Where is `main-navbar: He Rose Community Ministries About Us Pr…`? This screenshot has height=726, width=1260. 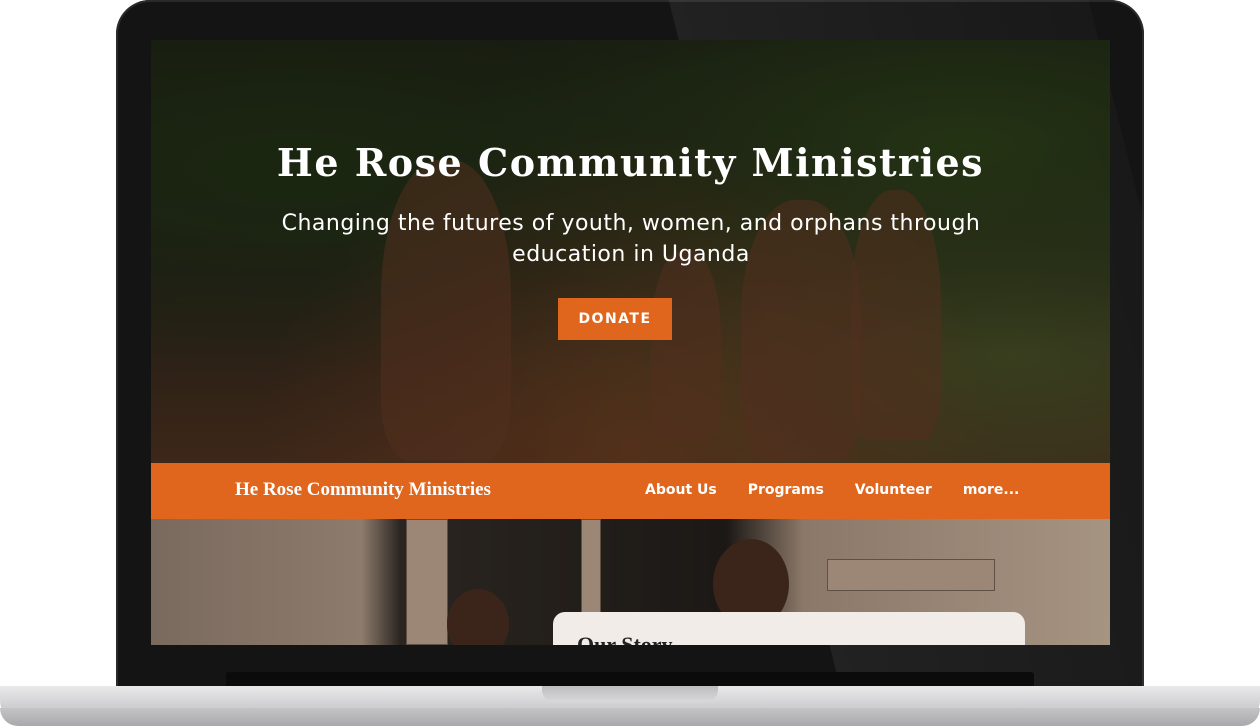
main-navbar: He Rose Community Ministries About Us Pr… is located at coordinates (630, 491).